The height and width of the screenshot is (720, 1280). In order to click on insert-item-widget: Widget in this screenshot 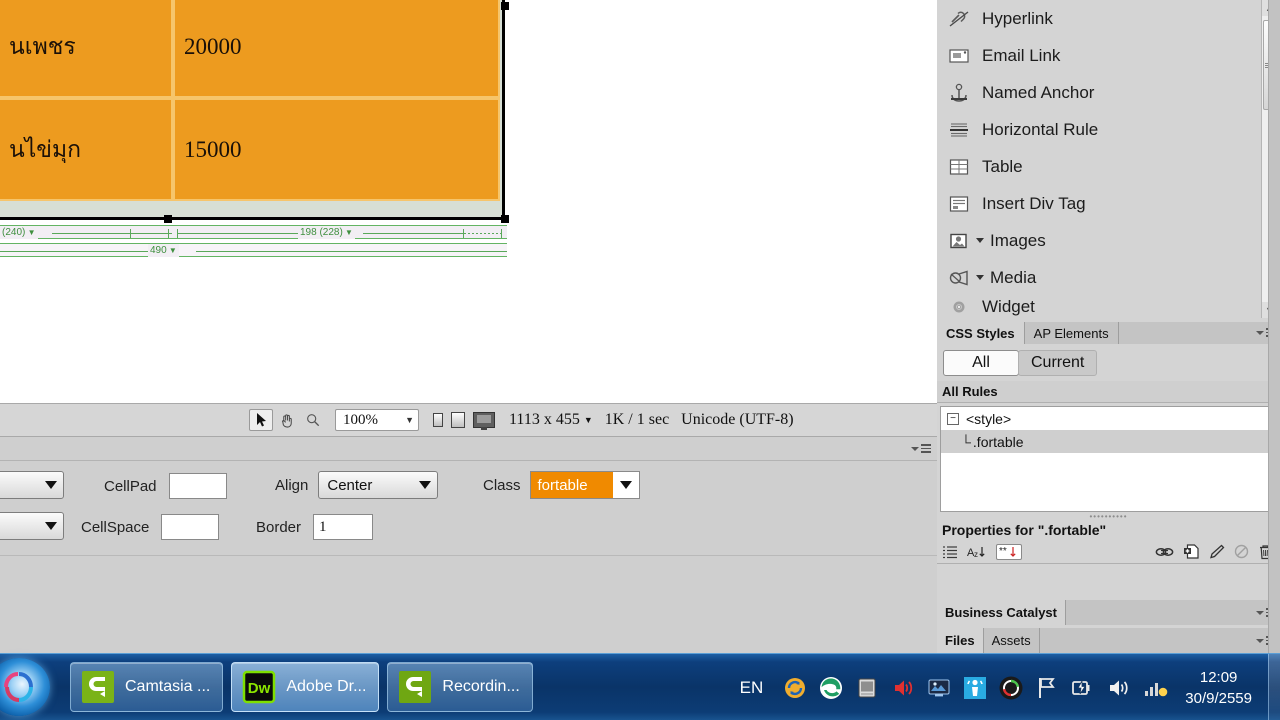, I will do `click(1108, 307)`.